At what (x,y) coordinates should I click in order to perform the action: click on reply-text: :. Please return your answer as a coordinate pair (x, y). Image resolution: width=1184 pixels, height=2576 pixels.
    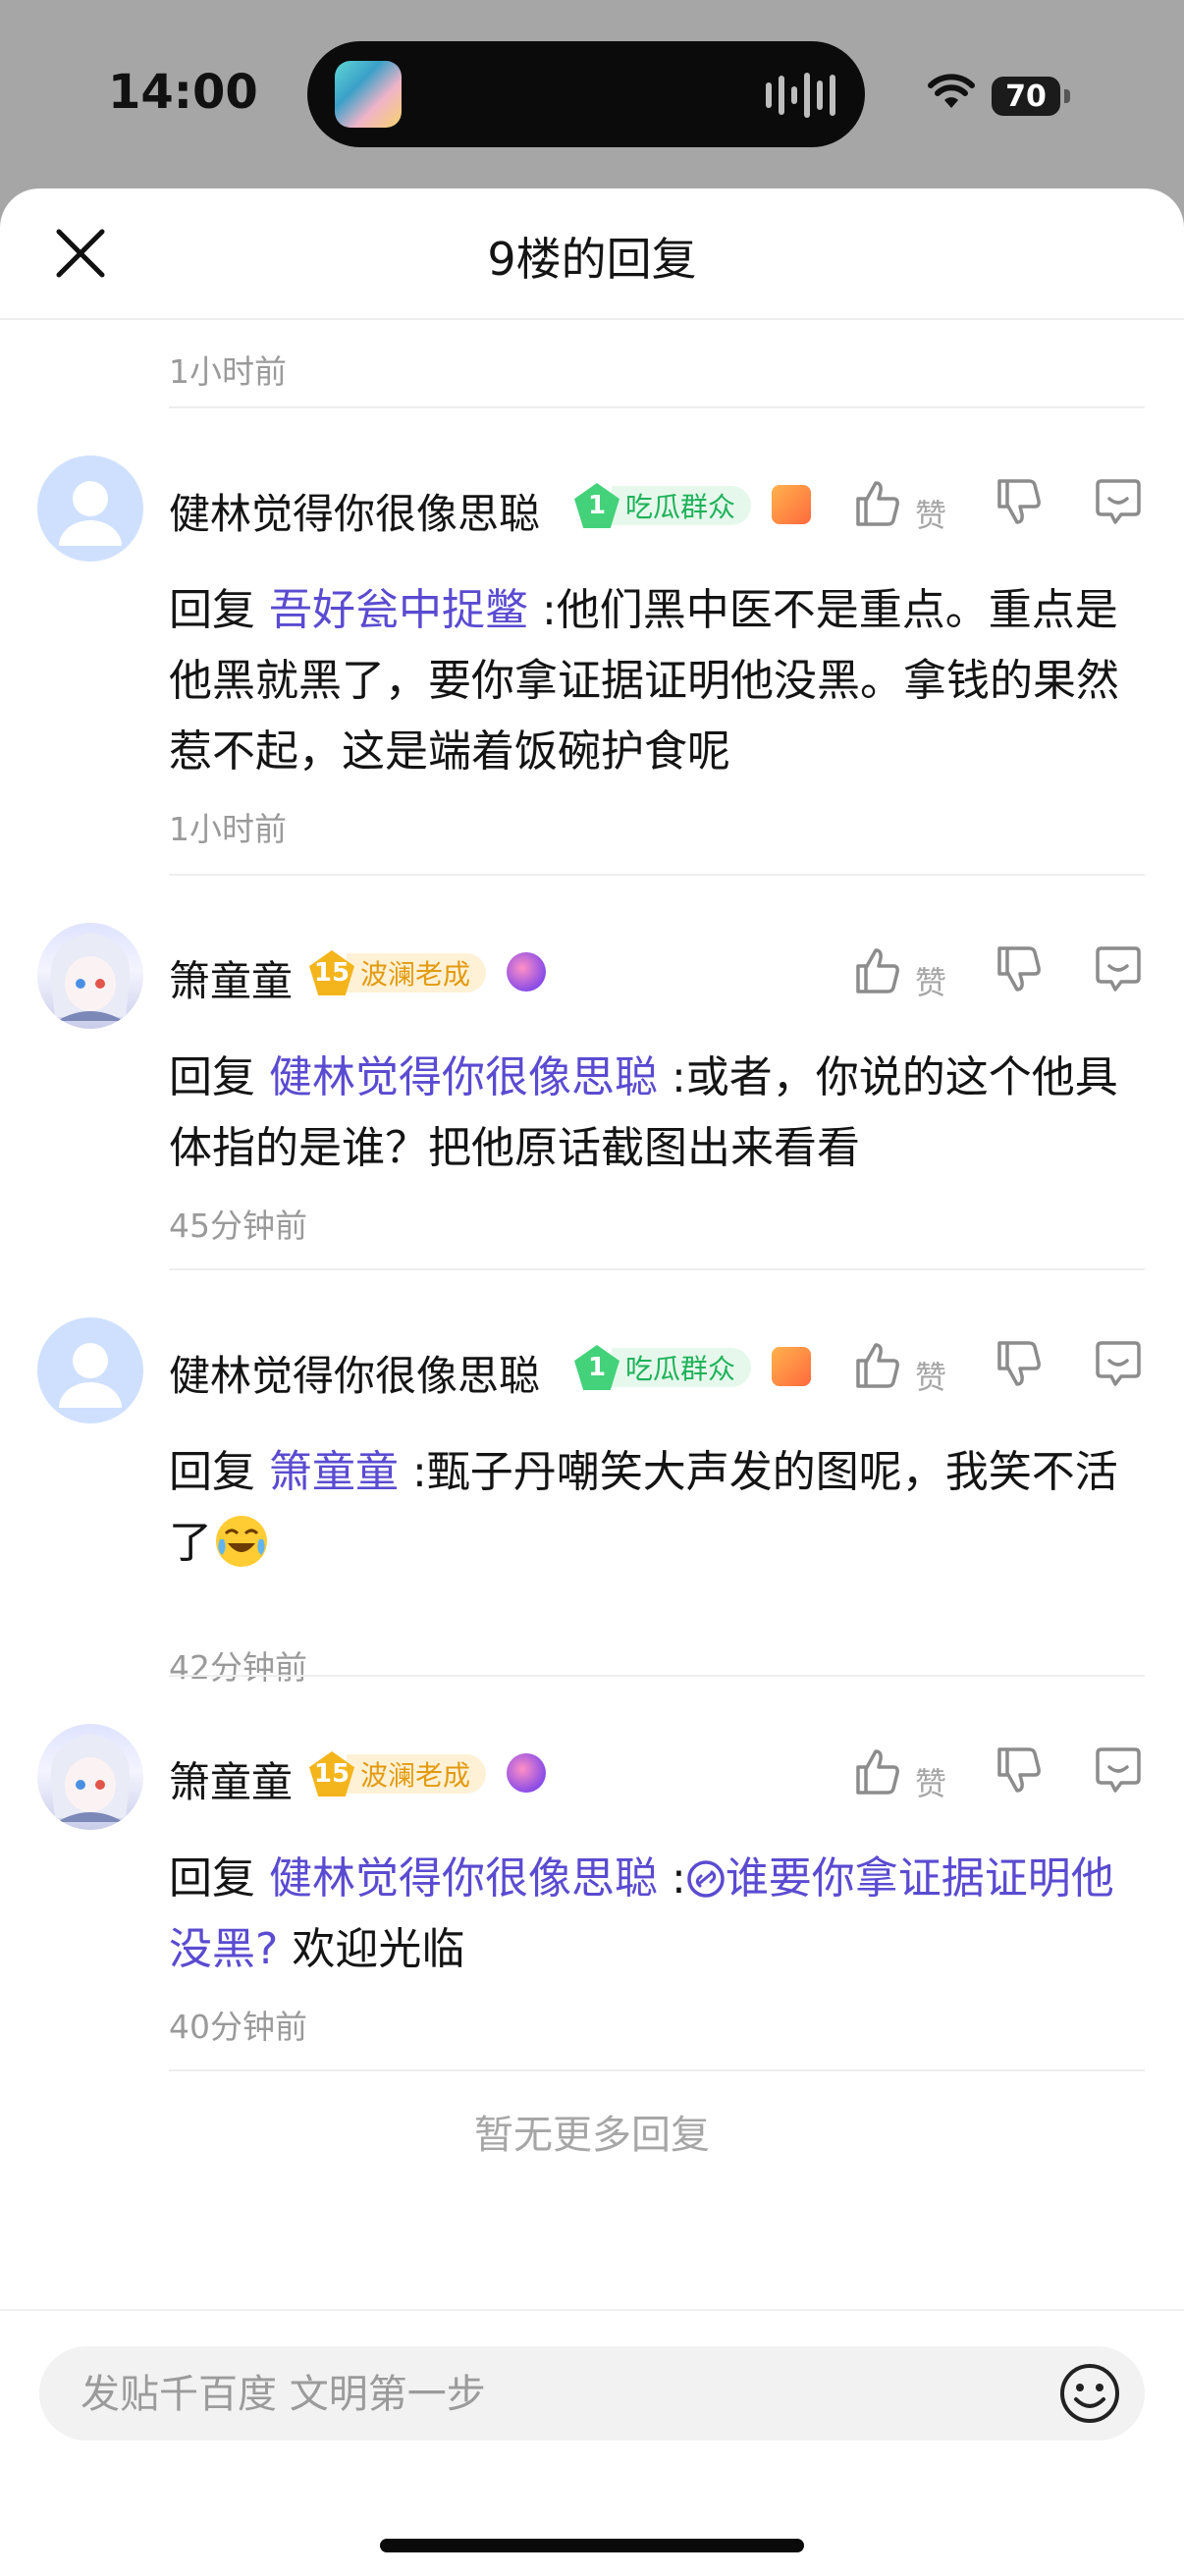
    Looking at the image, I should click on (672, 1878).